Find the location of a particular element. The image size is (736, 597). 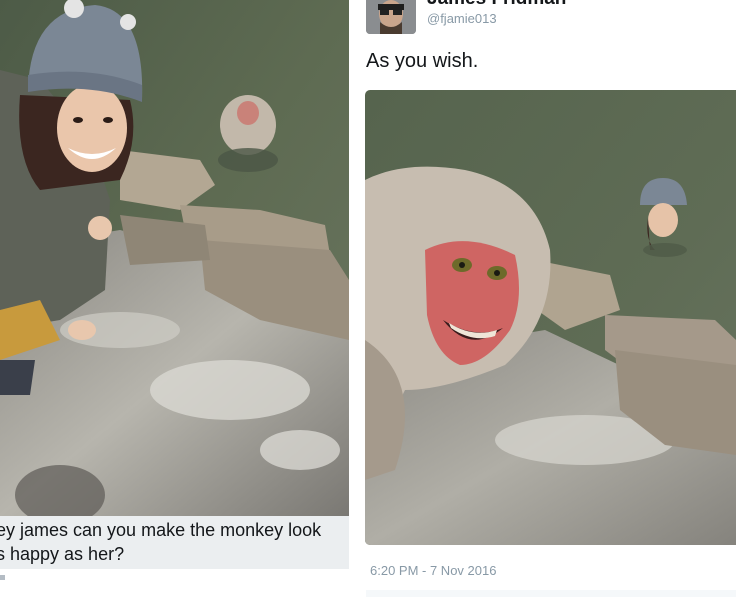

avatar is located at coordinates (391, 17).